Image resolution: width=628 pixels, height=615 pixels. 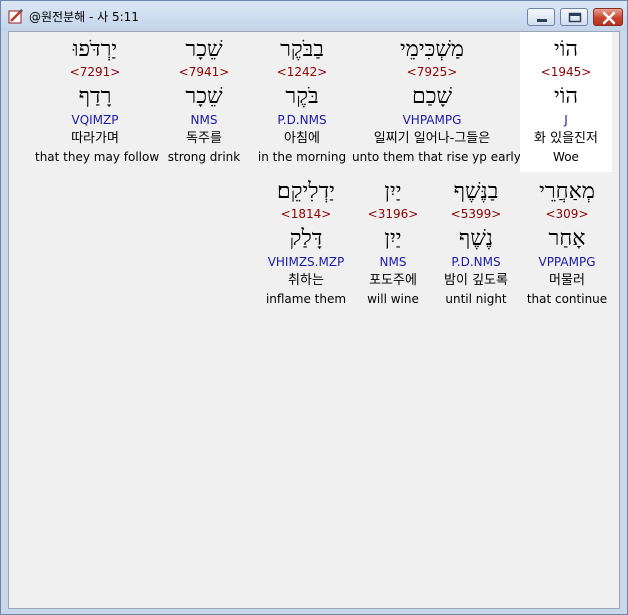 I want to click on english-gloss: that they may follow, so click(x=97, y=157).